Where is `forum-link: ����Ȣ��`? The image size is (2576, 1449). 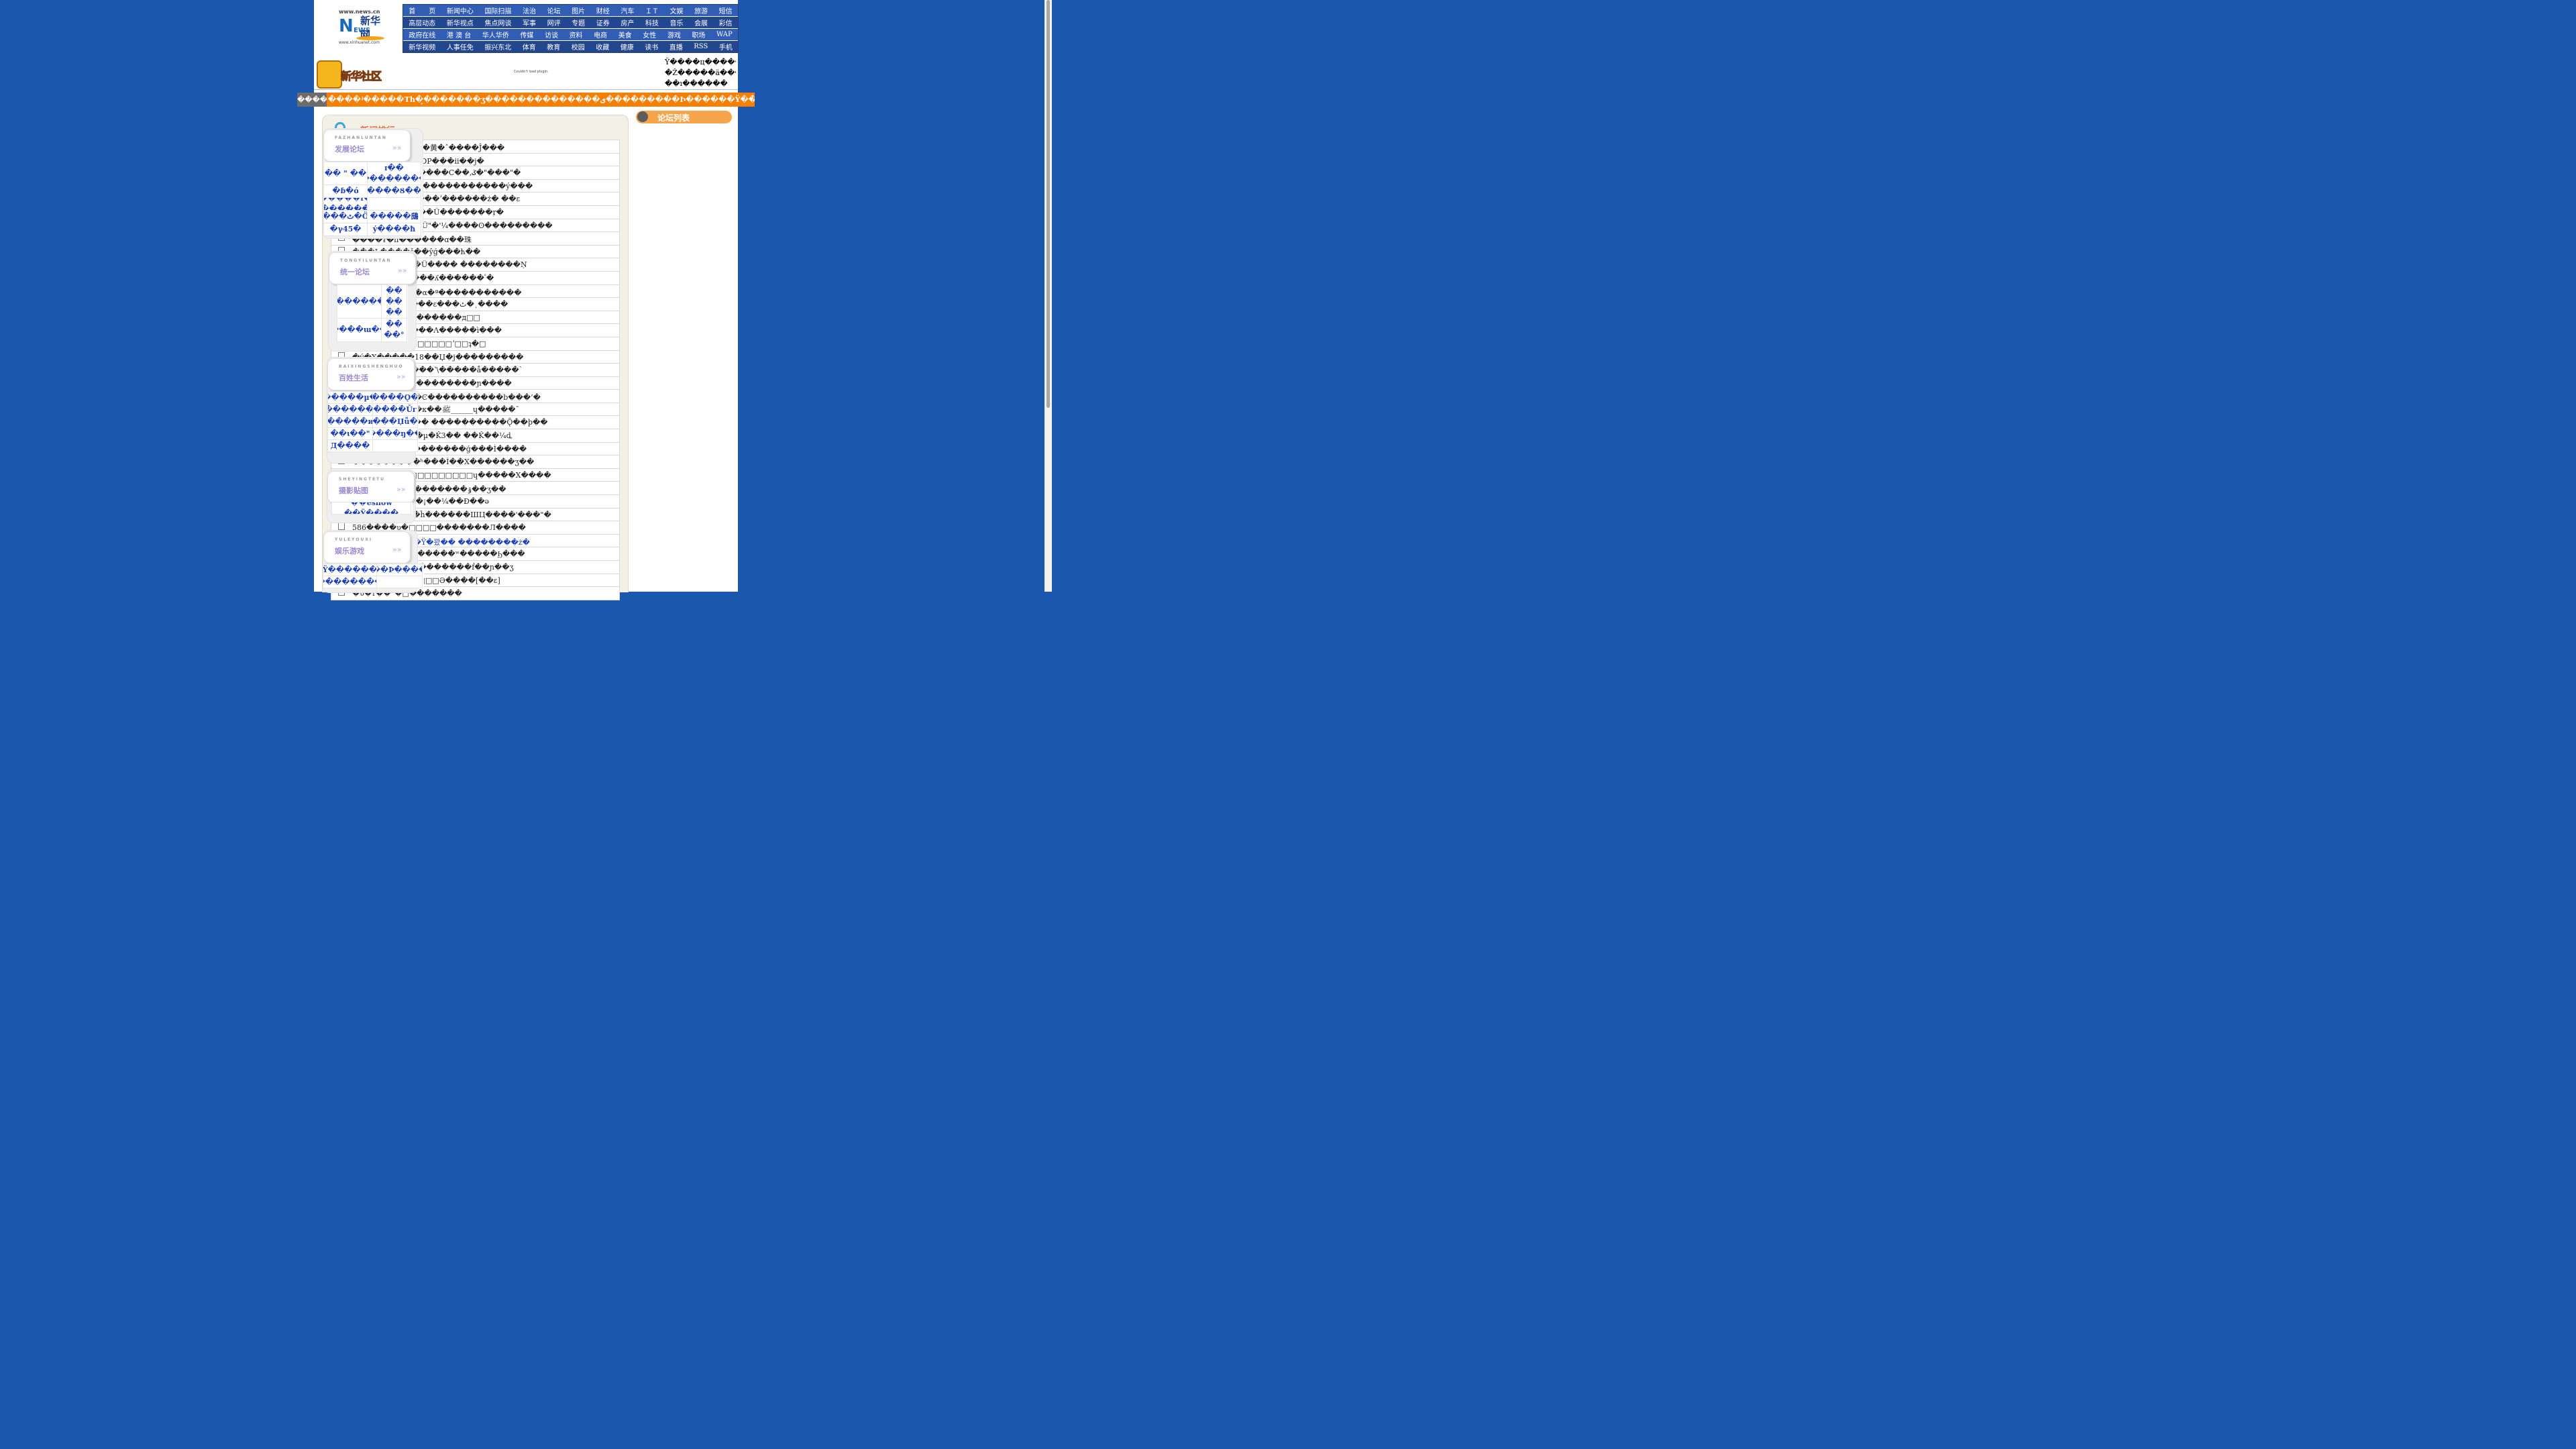 forum-link: ����Ȣ�� is located at coordinates (394, 191).